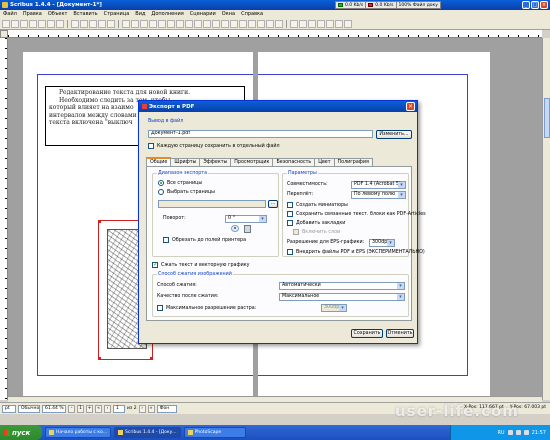 The image size is (550, 440). I want to click on pdf-combobox-icon, so click(321, 23).